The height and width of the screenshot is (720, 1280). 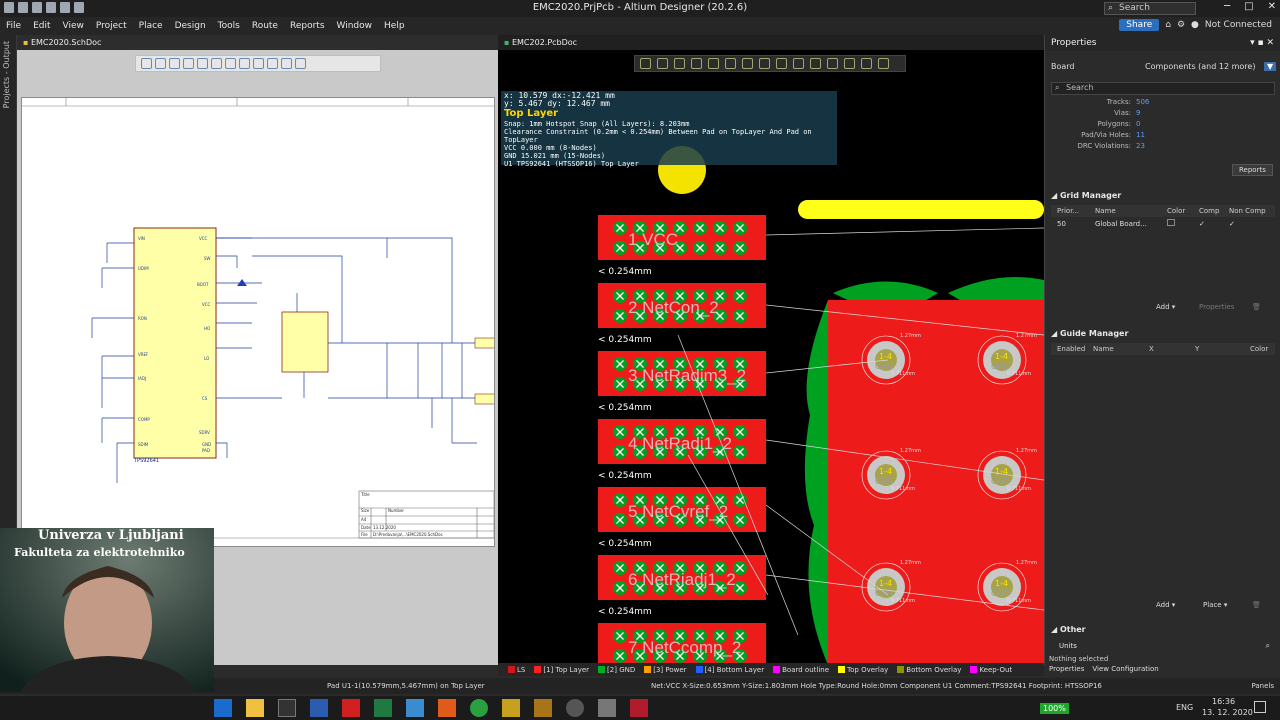 What do you see at coordinates (1183, 223) in the screenshot?
I see `grid-color-swatch` at bounding box center [1183, 223].